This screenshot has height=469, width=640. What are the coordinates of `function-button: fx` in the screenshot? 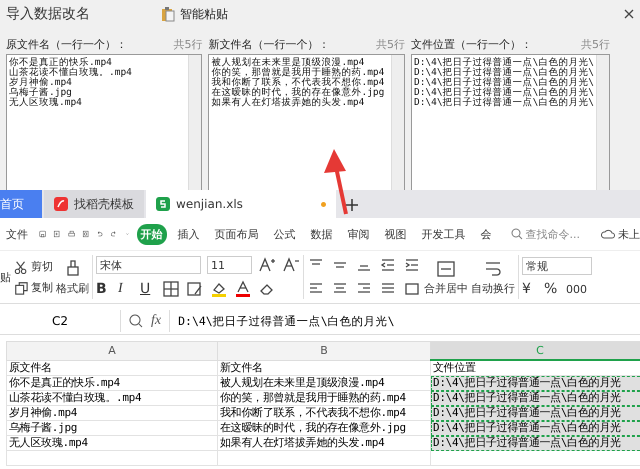 It's located at (156, 321).